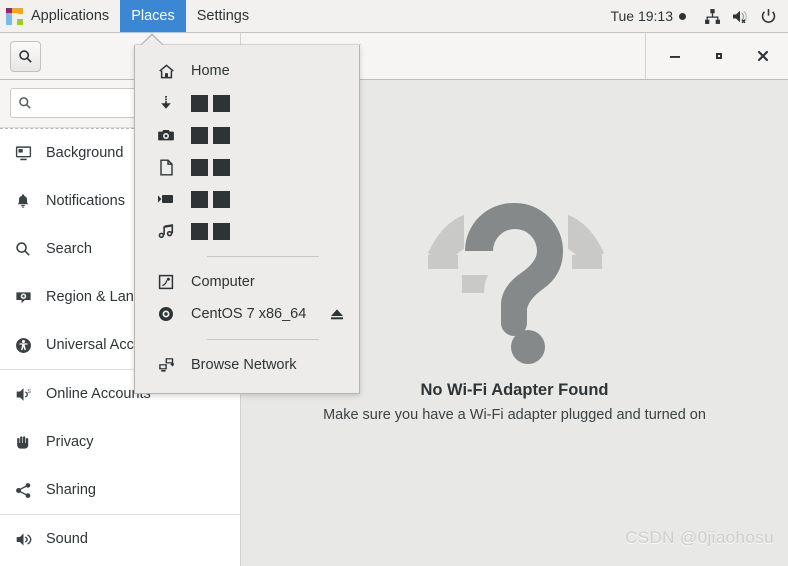  I want to click on menu-settings-label: Settings, so click(223, 16).